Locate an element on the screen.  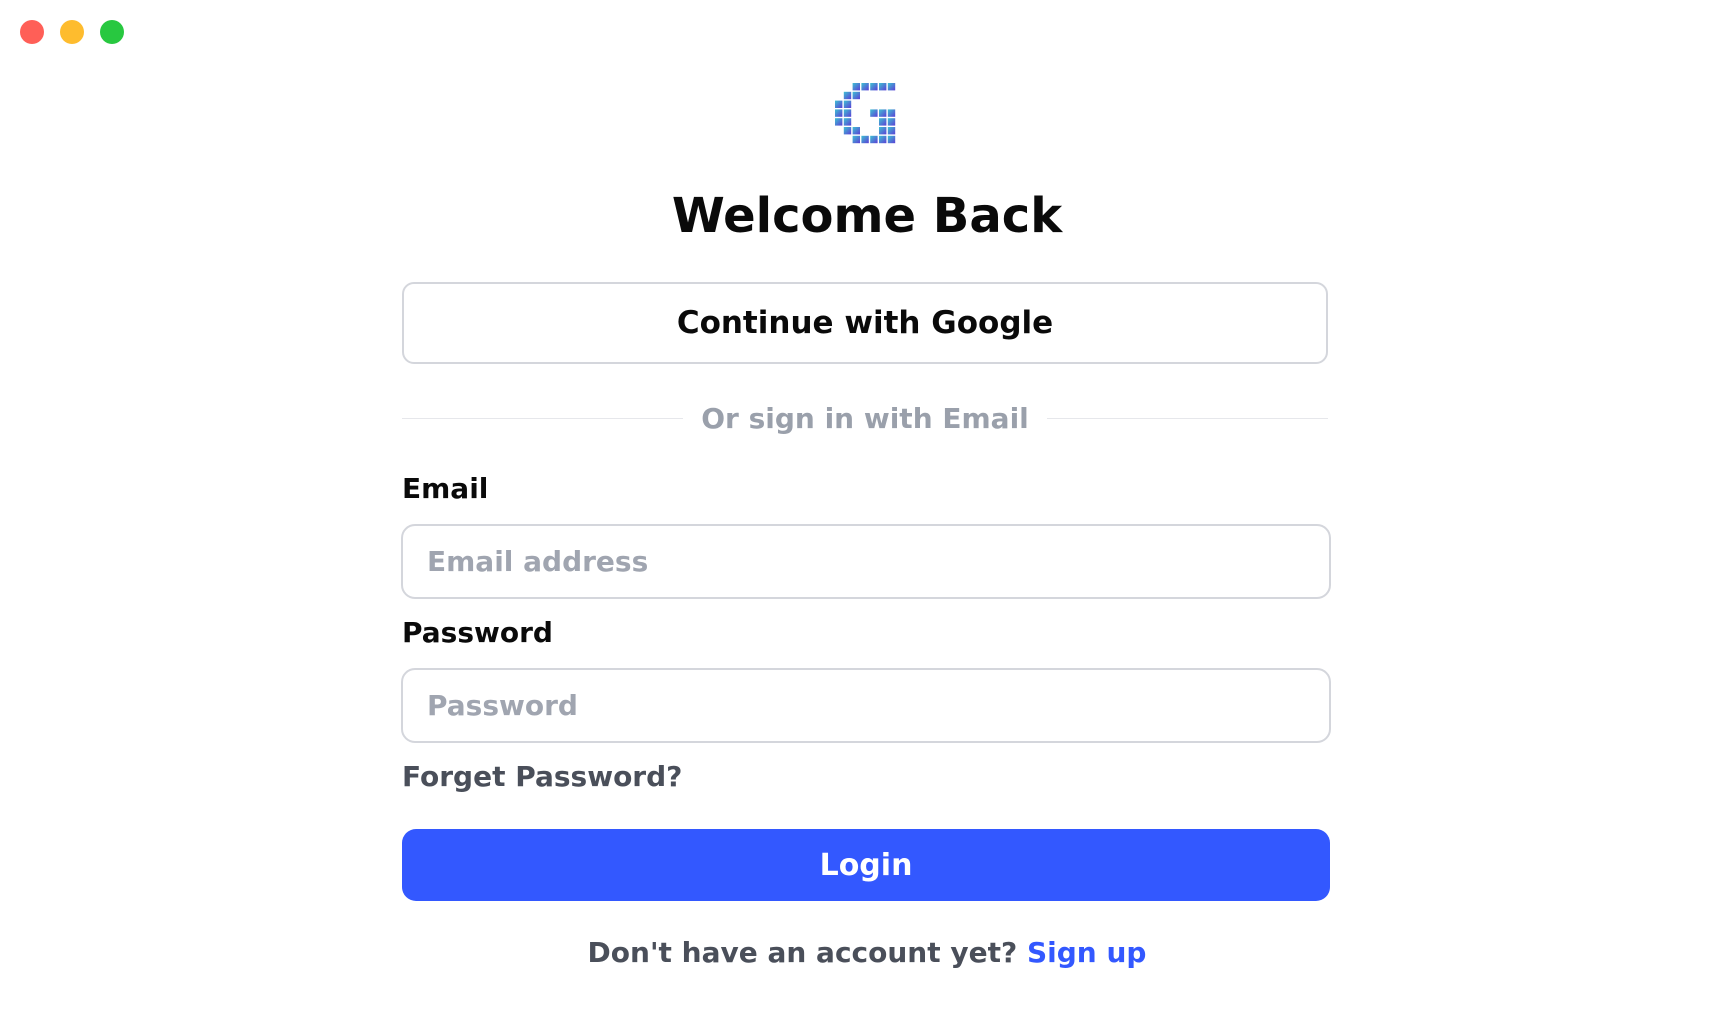
password-input is located at coordinates (866, 705).